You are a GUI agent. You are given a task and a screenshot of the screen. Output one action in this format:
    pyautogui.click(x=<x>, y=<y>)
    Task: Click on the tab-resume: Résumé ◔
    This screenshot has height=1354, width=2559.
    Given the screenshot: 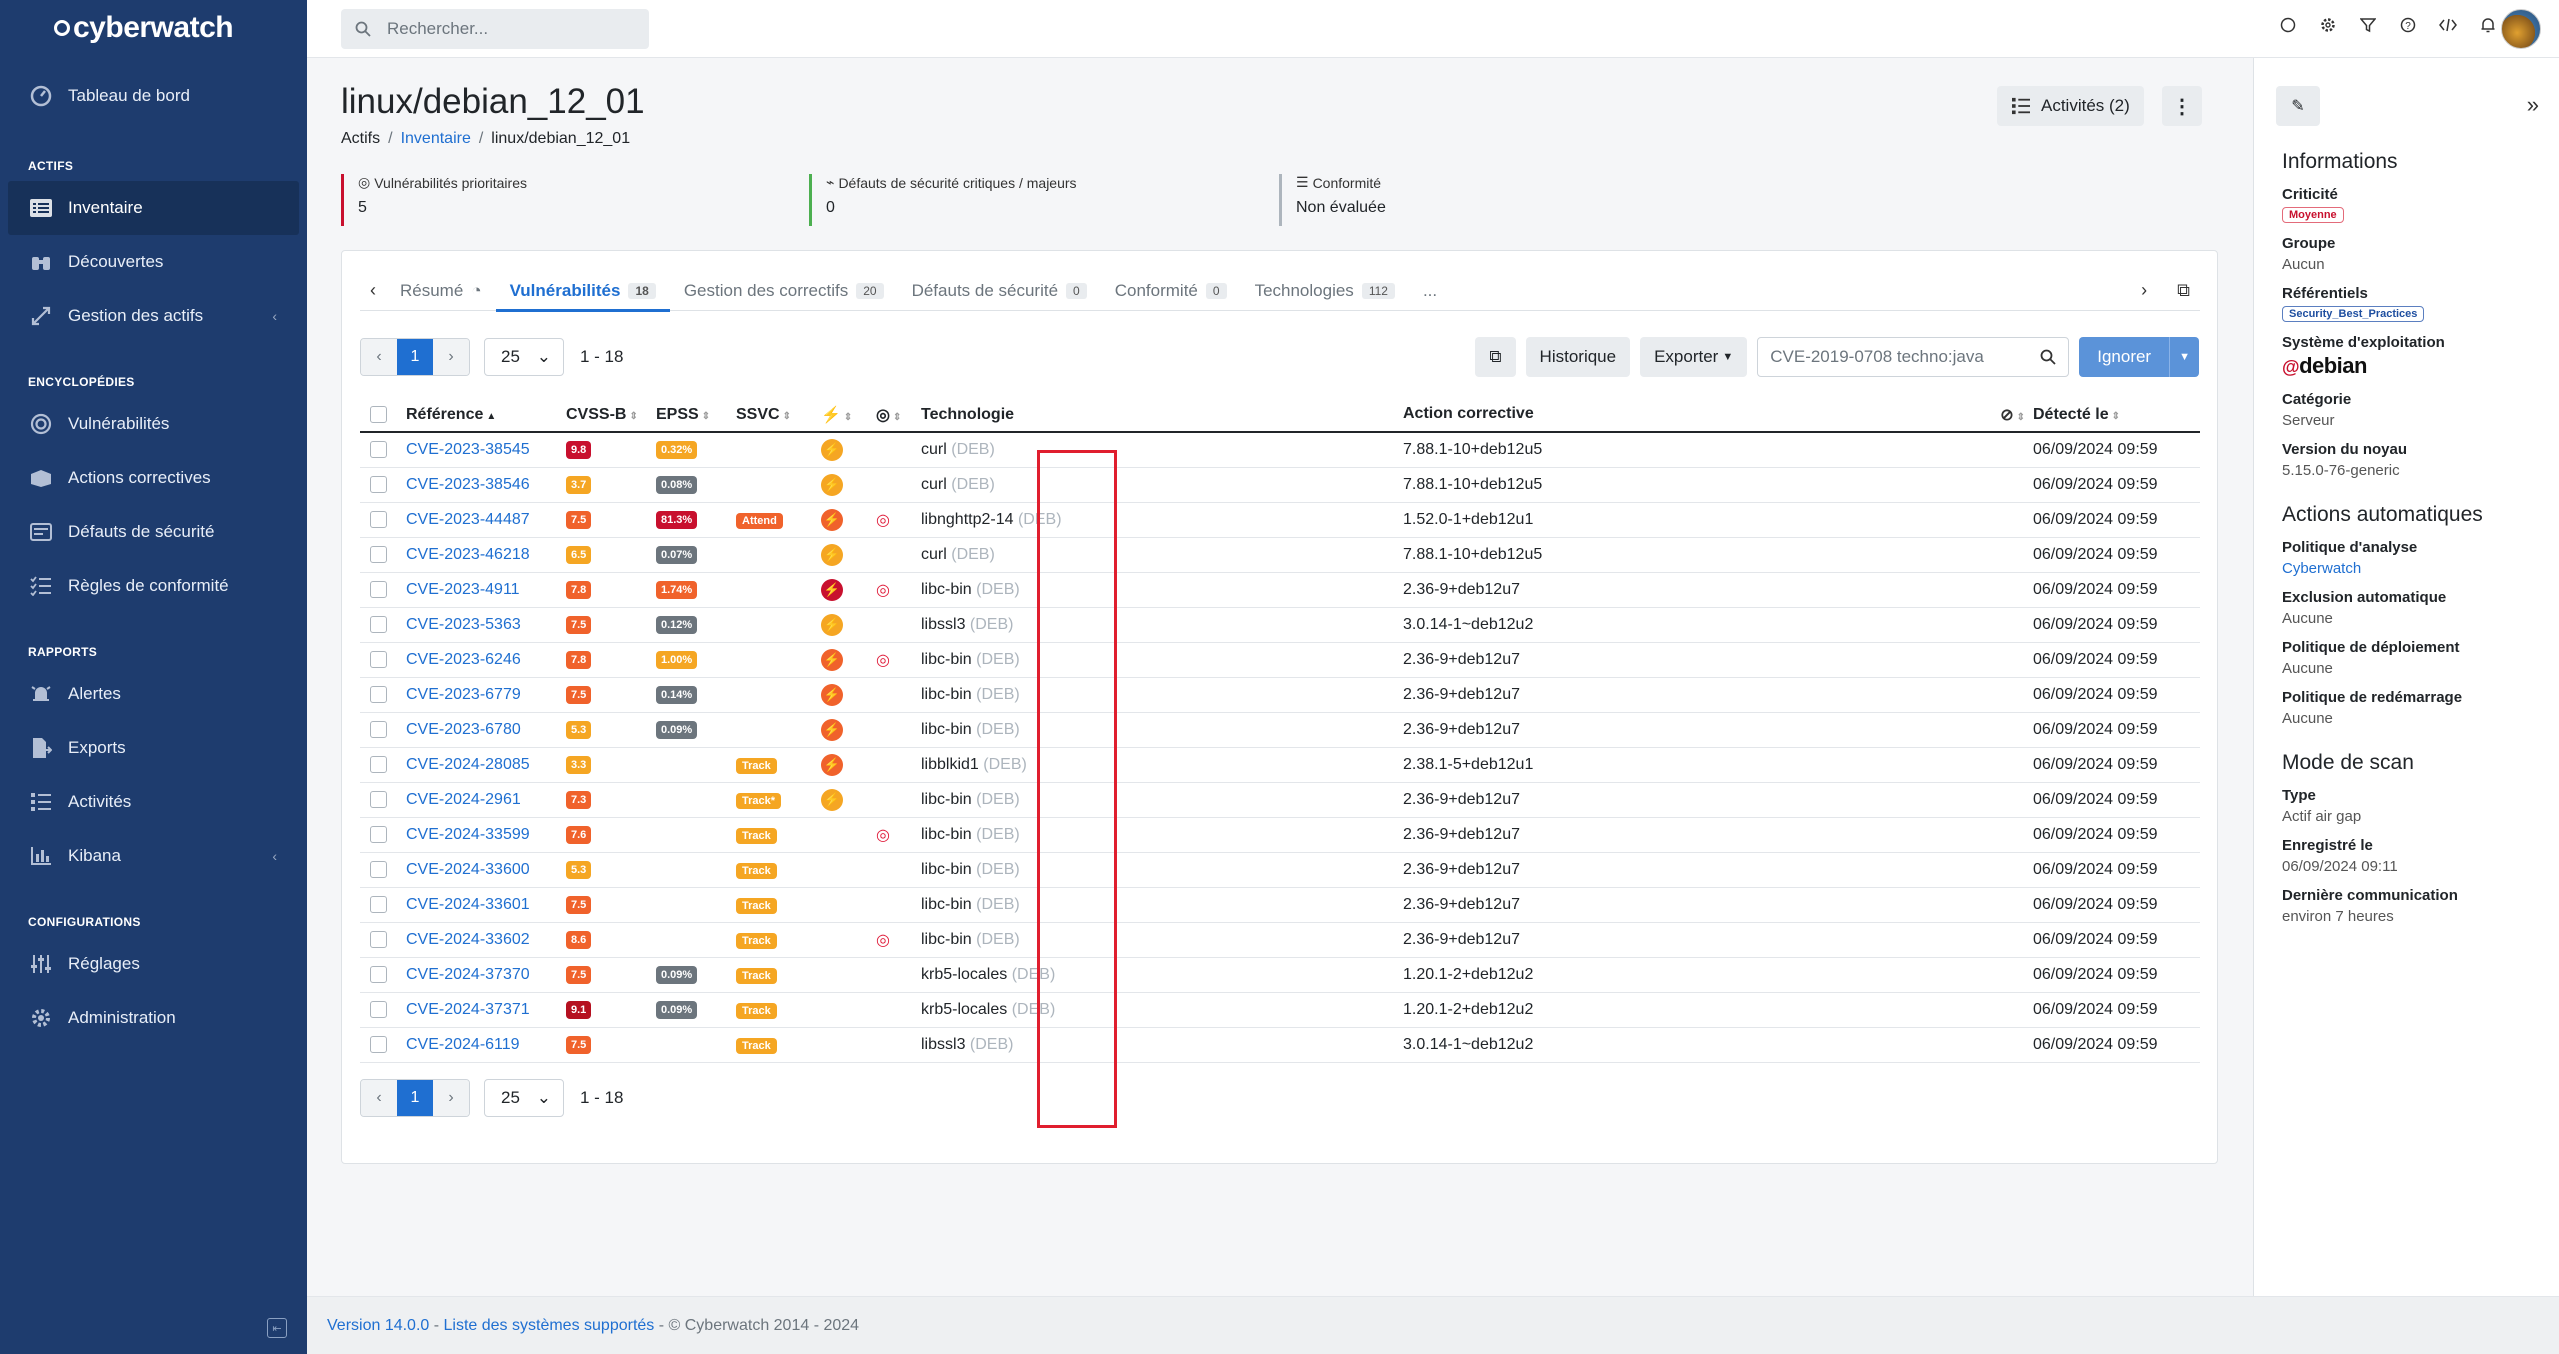 What is the action you would take?
    pyautogui.click(x=441, y=291)
    